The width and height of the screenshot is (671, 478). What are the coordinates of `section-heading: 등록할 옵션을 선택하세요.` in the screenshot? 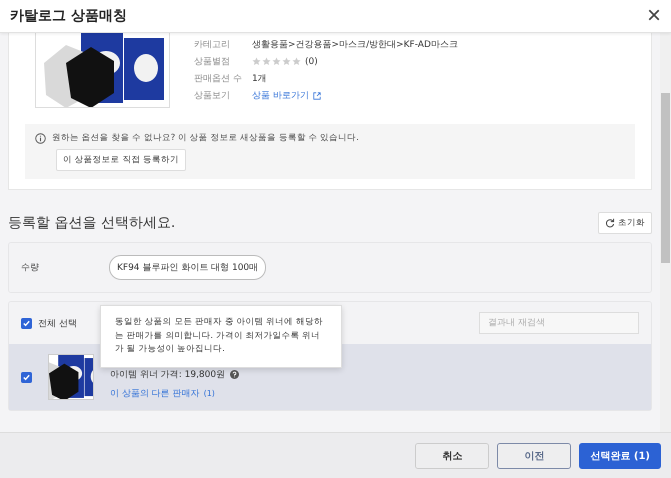 It's located at (92, 223).